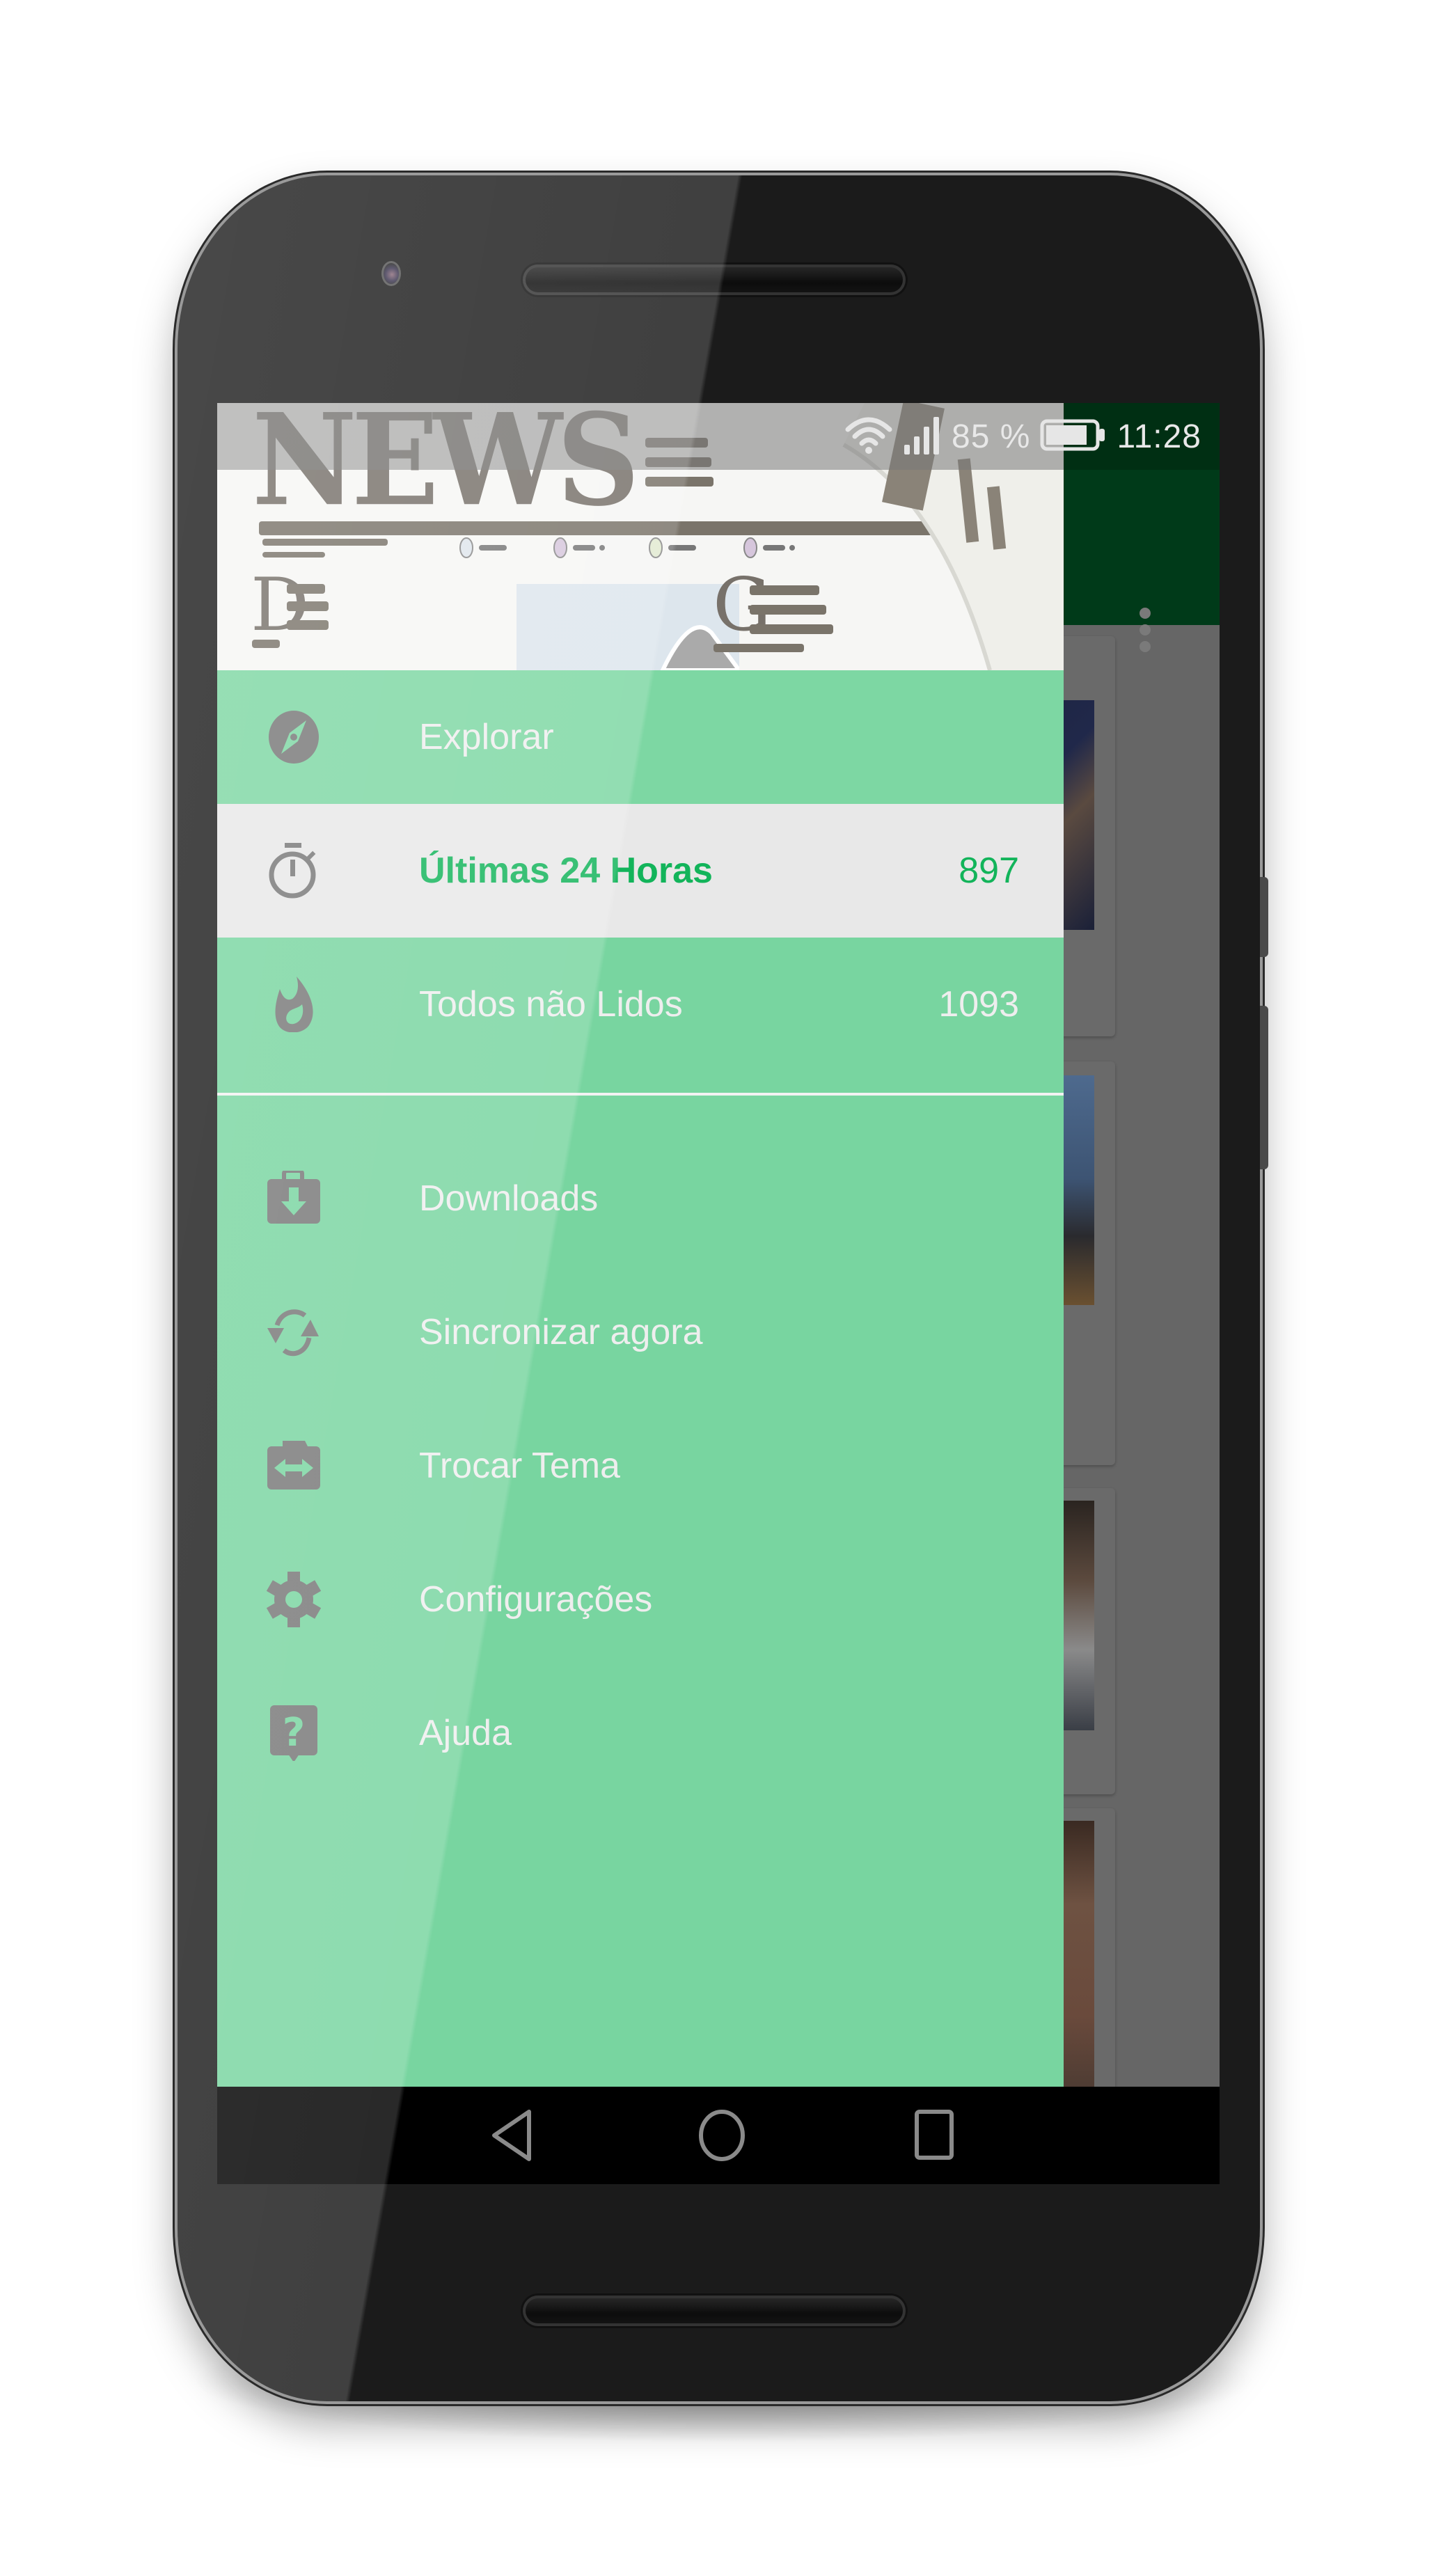  Describe the element at coordinates (294, 1599) in the screenshot. I see `gear-icon` at that location.